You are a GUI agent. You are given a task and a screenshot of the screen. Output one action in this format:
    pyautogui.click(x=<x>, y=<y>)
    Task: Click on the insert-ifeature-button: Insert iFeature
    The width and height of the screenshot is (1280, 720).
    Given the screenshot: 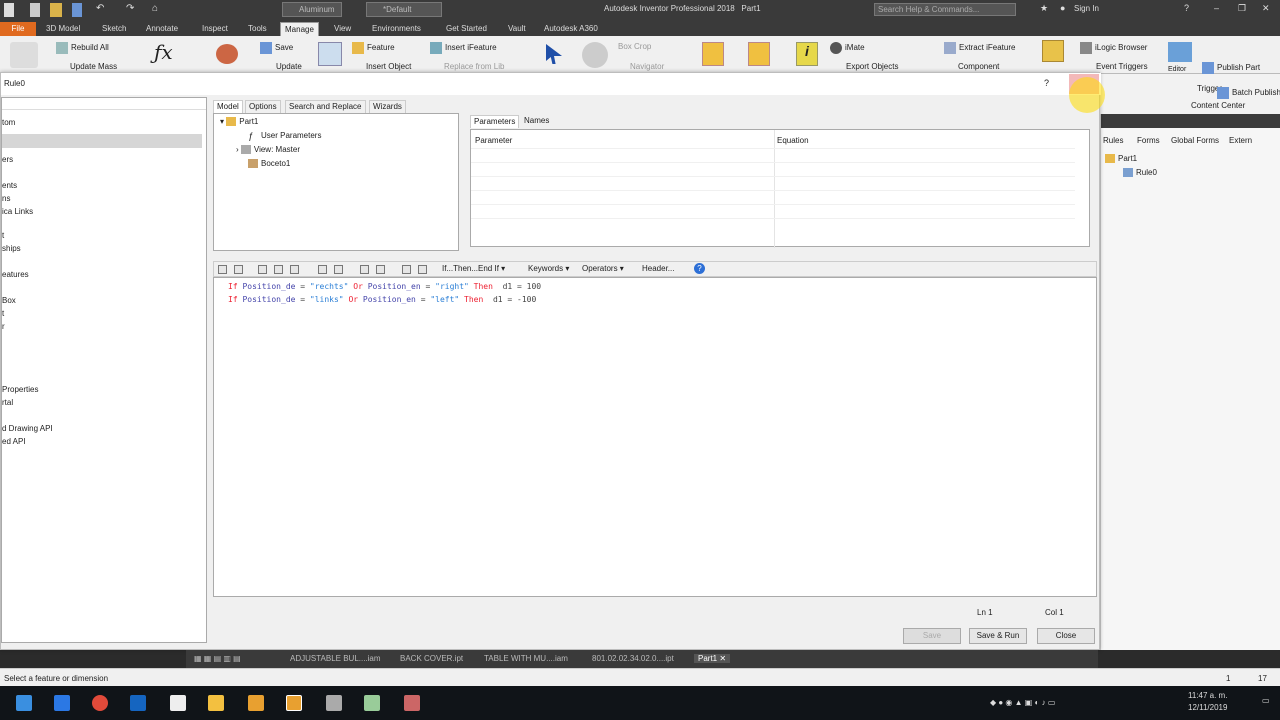 What is the action you would take?
    pyautogui.click(x=463, y=48)
    